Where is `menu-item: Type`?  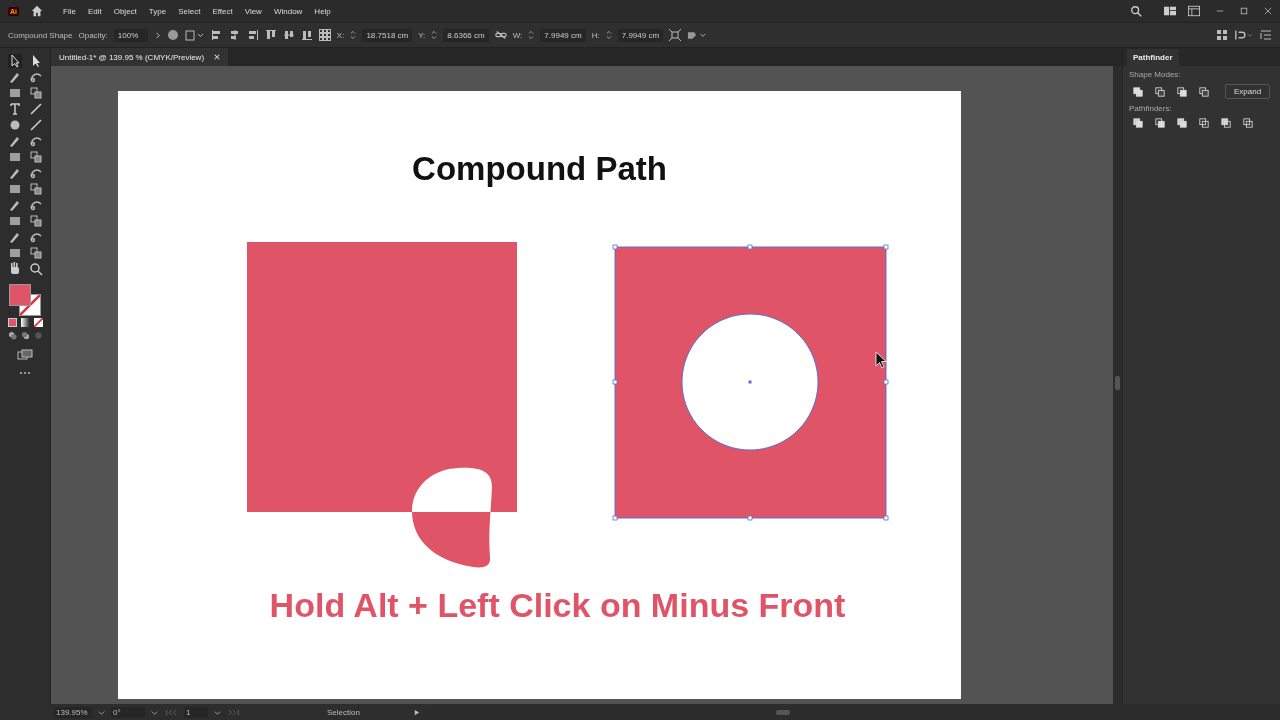
menu-item: Type is located at coordinates (157, 11).